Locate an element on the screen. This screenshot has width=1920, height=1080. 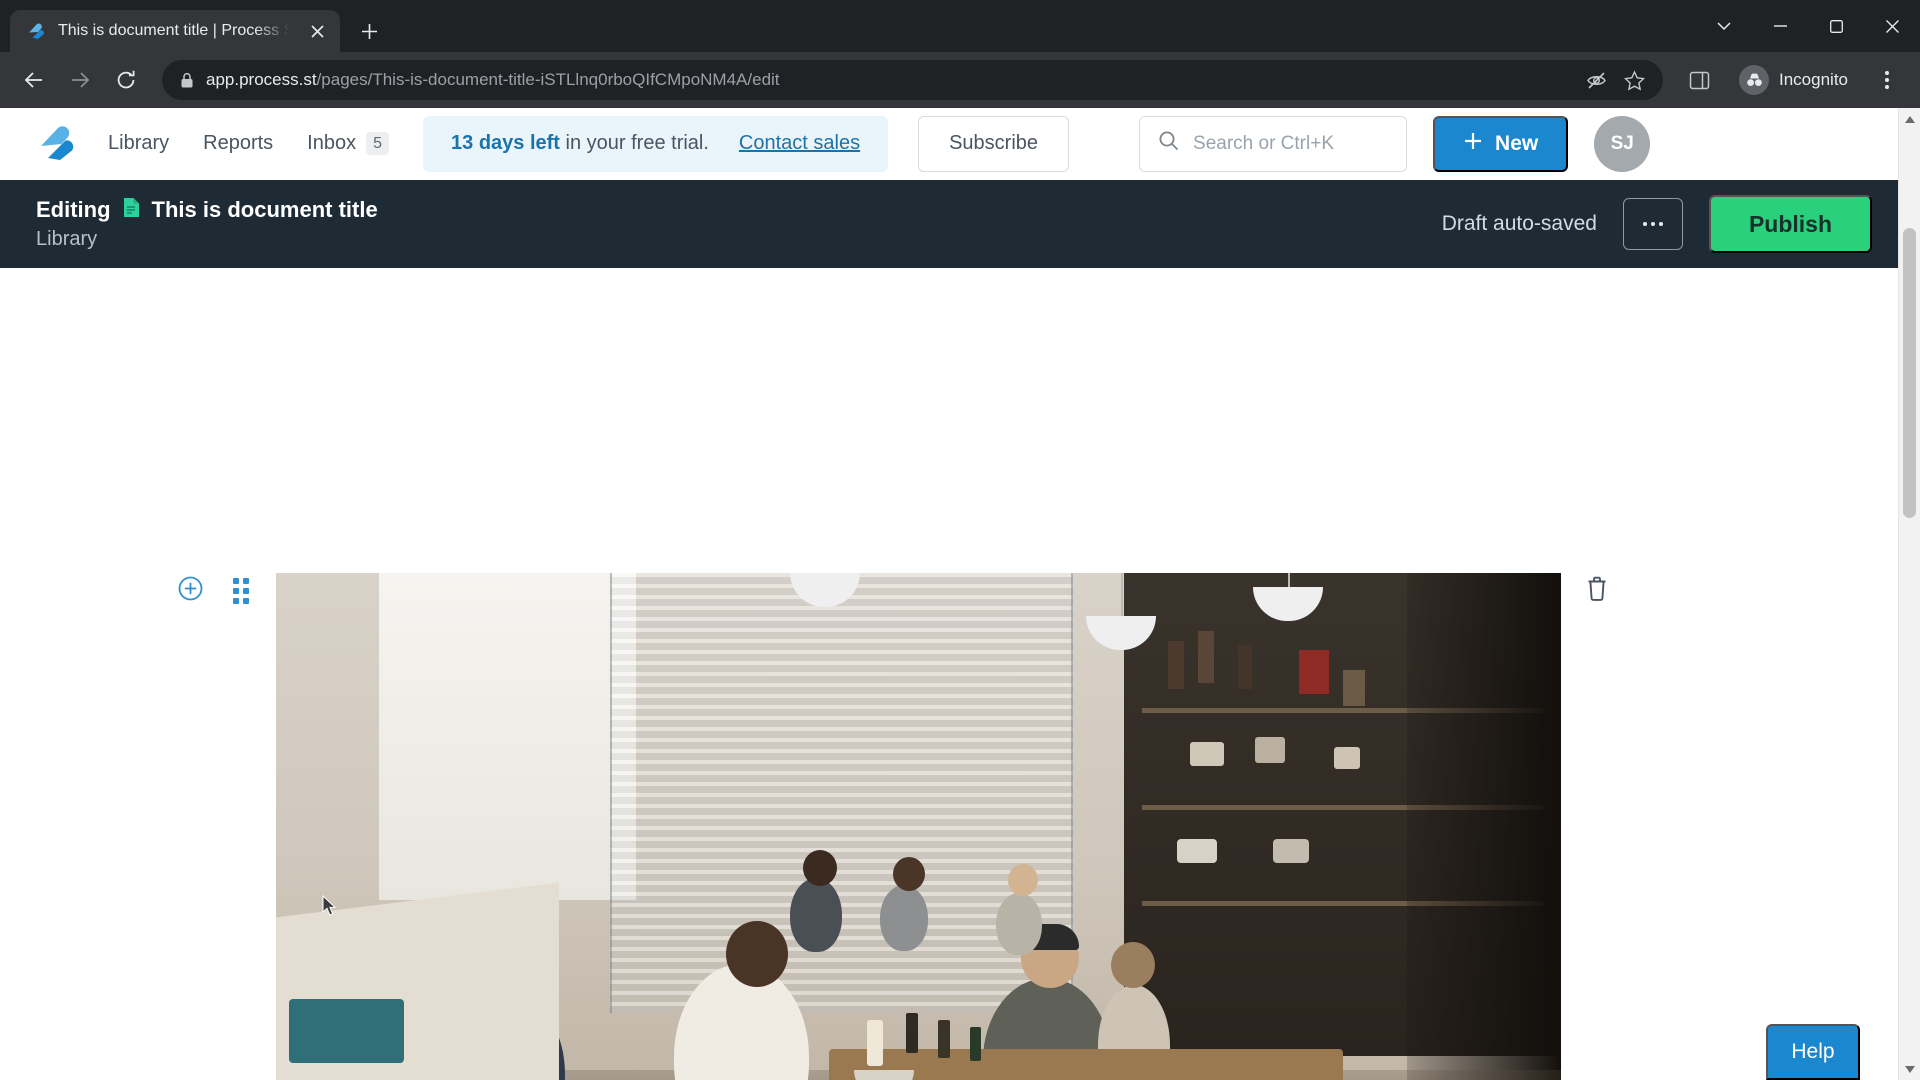
omnibox-icons is located at coordinates (1615, 80).